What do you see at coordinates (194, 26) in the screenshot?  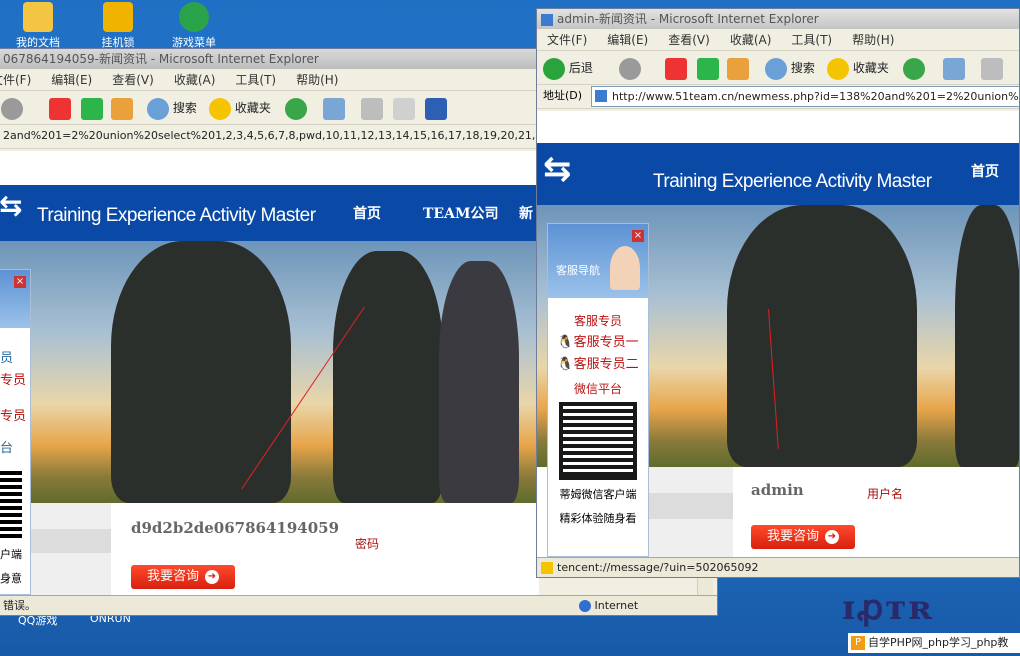 I see `desktop-icon-game-menu: 游戏菜单` at bounding box center [194, 26].